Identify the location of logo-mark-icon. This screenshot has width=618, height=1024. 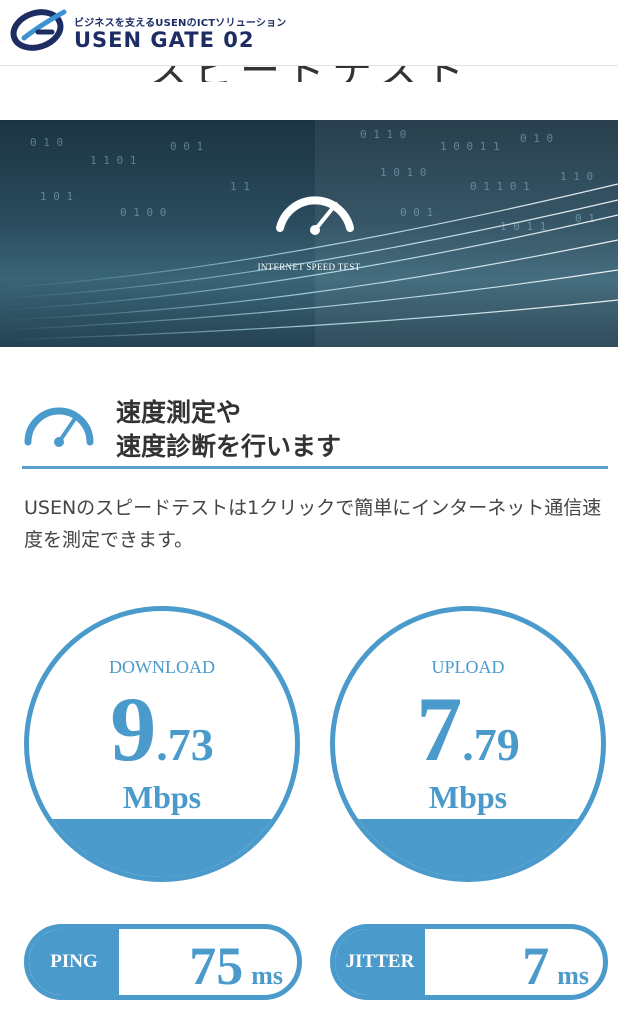
(38, 30).